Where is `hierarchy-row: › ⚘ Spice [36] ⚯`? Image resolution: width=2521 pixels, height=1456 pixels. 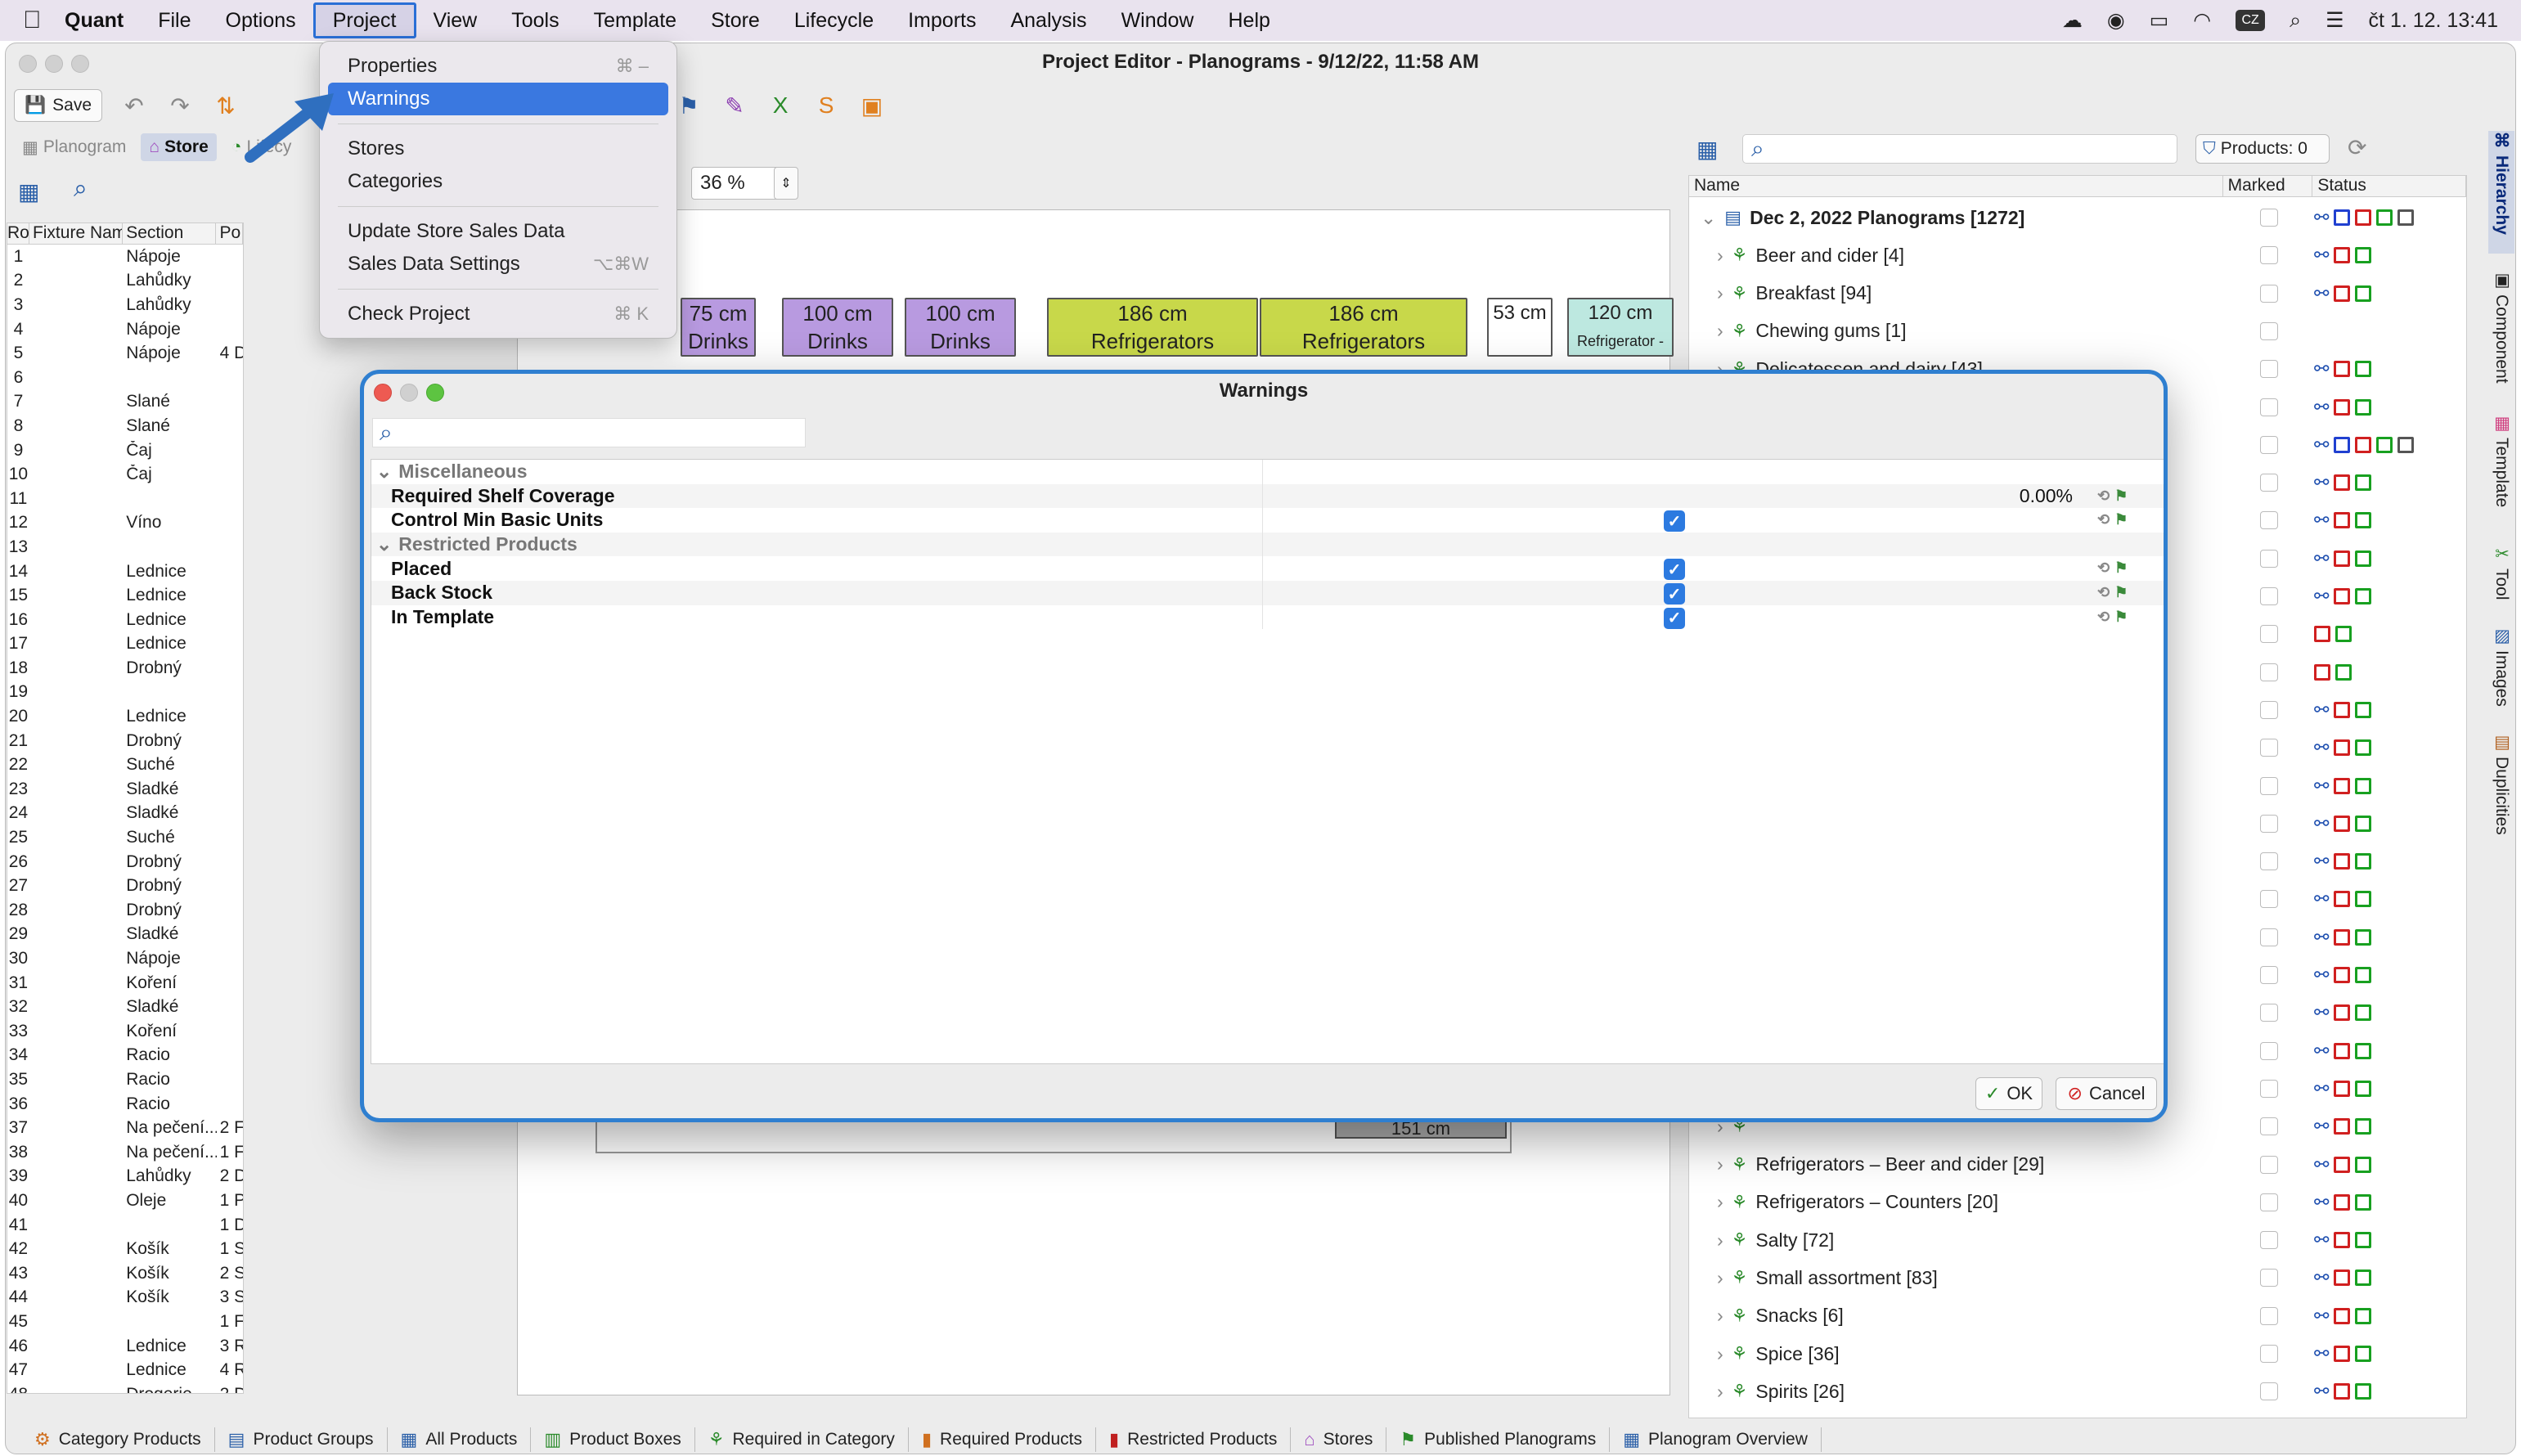 hierarchy-row: › ⚘ Spice [36] ⚯ is located at coordinates (2077, 1354).